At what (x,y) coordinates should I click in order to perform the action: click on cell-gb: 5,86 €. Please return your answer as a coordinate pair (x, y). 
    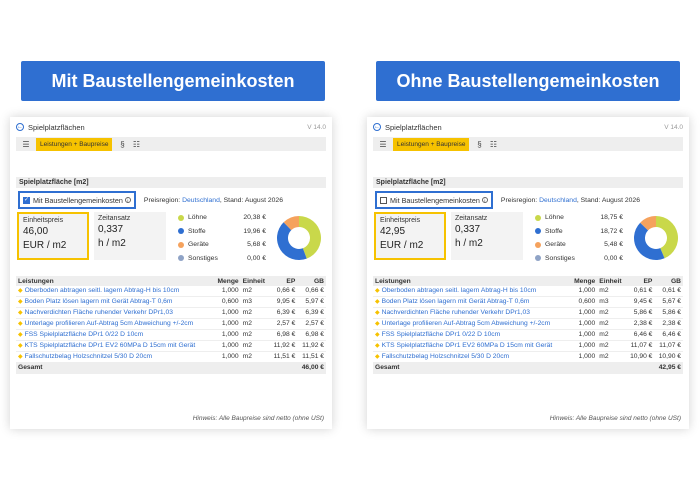
    Looking at the image, I should click on (668, 313).